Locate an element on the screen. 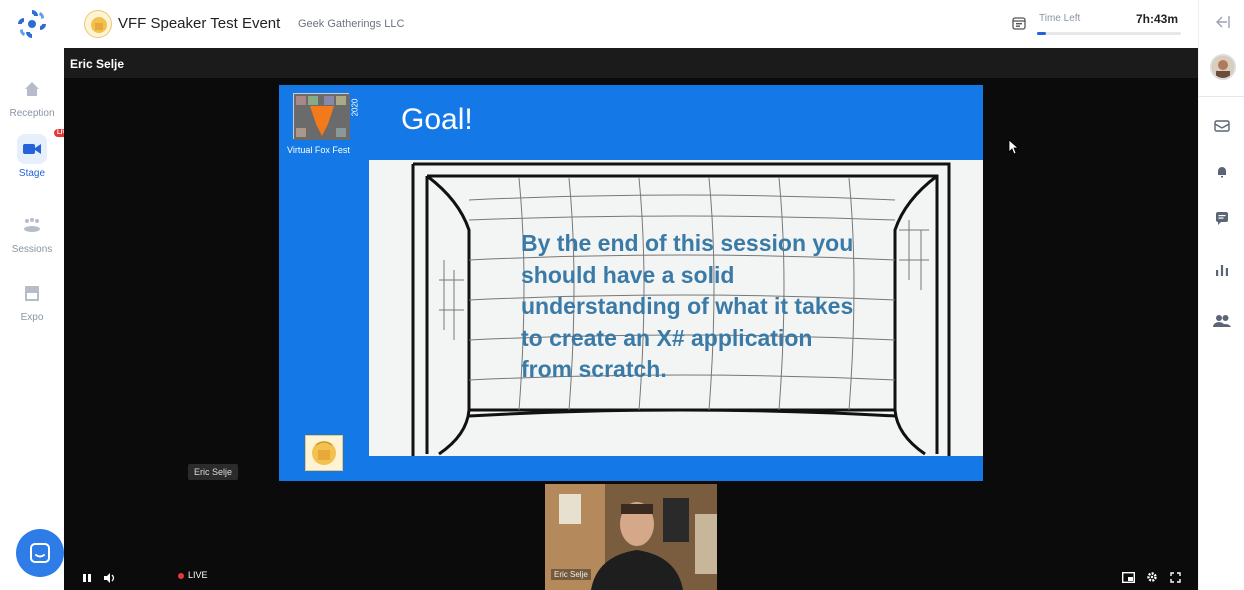  bell-icon is located at coordinates (1222, 172).